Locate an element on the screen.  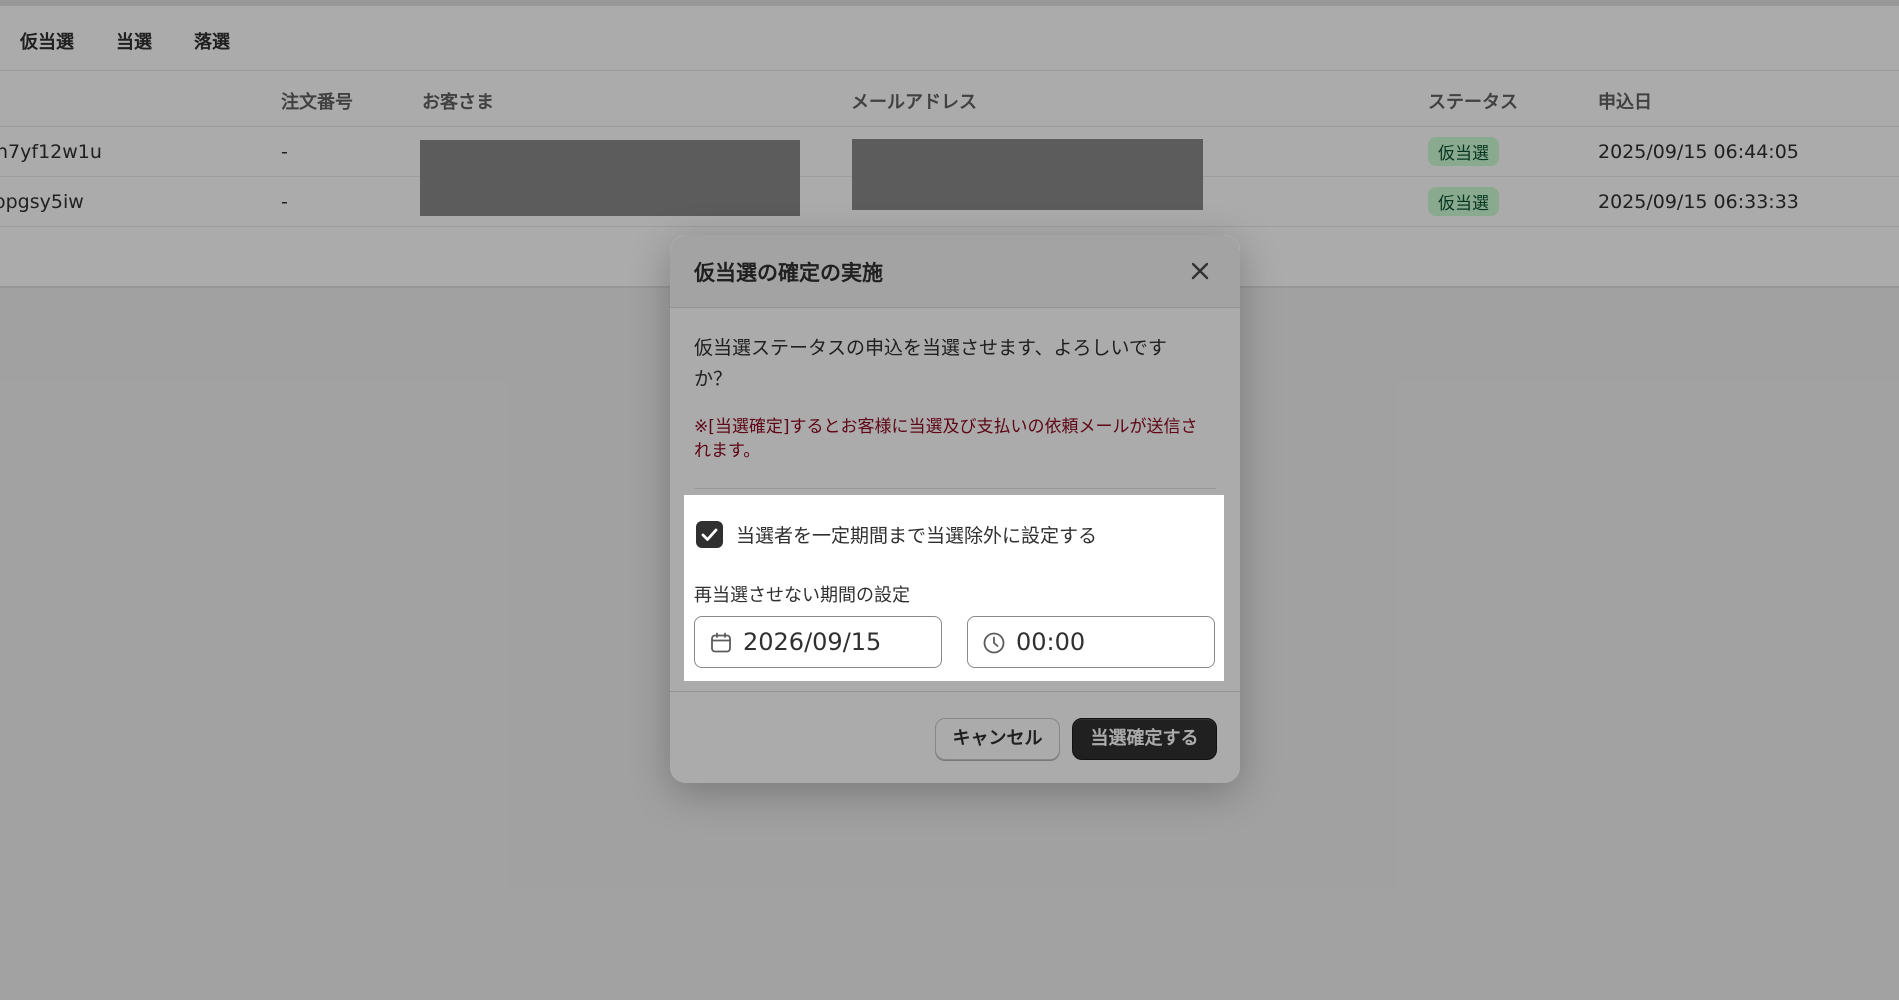
date-field: 2026/09/15 is located at coordinates (818, 642).